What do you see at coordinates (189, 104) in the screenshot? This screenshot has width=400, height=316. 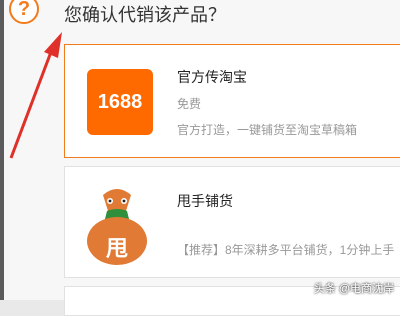 I see `option-price: 免费` at bounding box center [189, 104].